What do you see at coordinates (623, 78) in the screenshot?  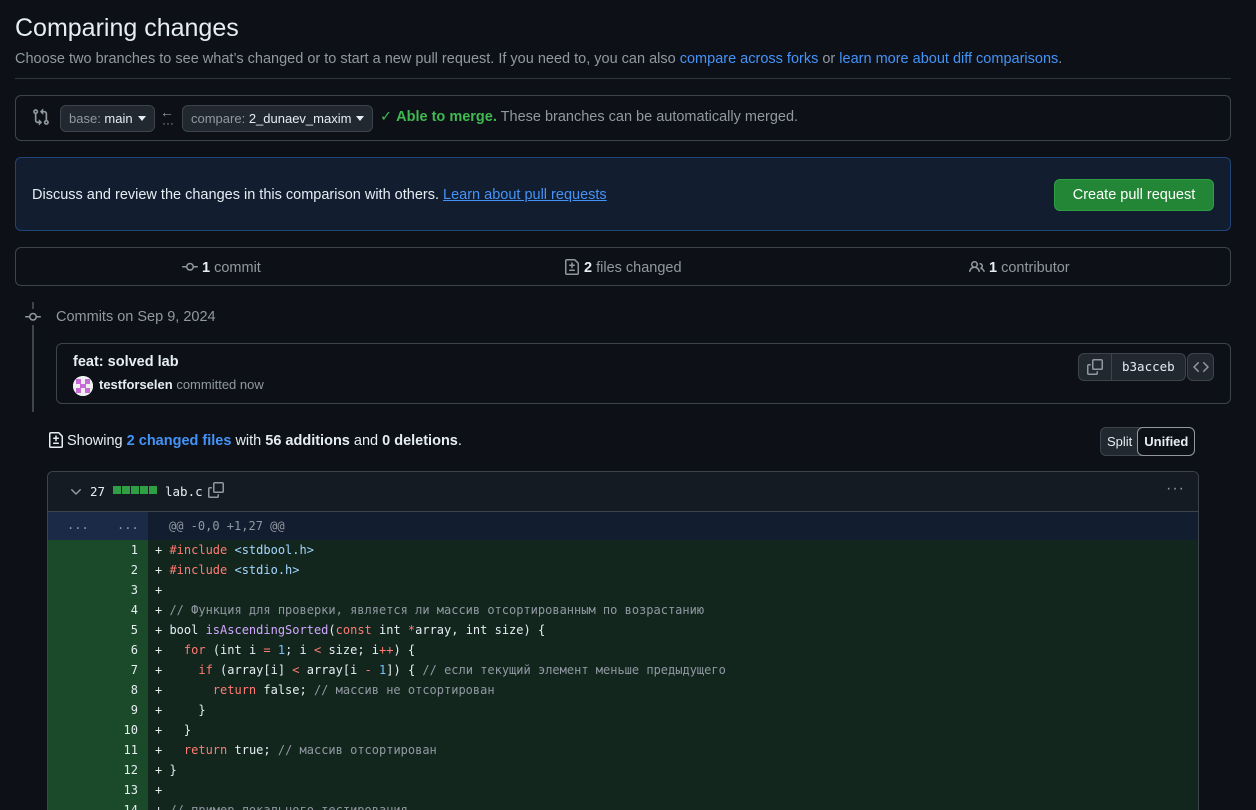 I see `divider` at bounding box center [623, 78].